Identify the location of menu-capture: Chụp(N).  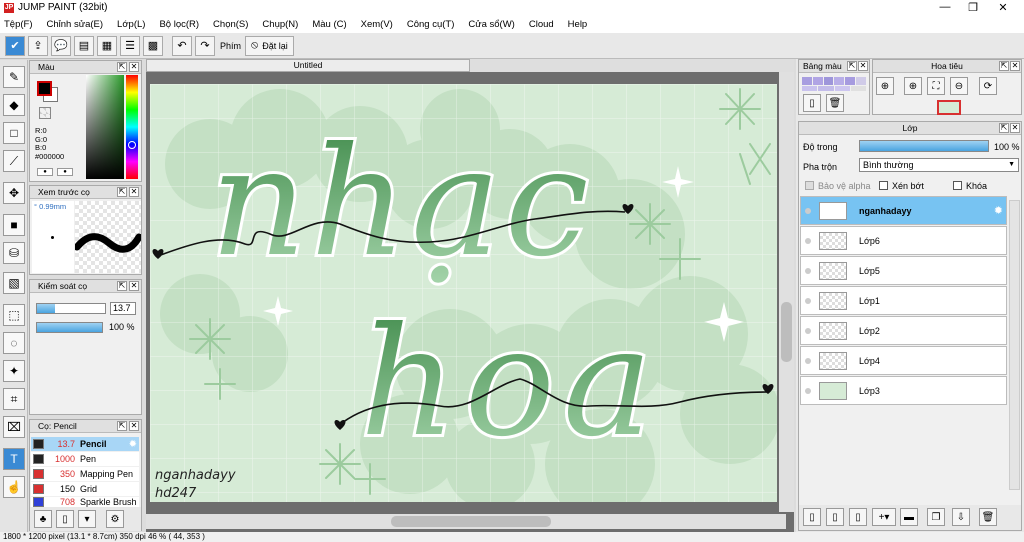
(280, 24).